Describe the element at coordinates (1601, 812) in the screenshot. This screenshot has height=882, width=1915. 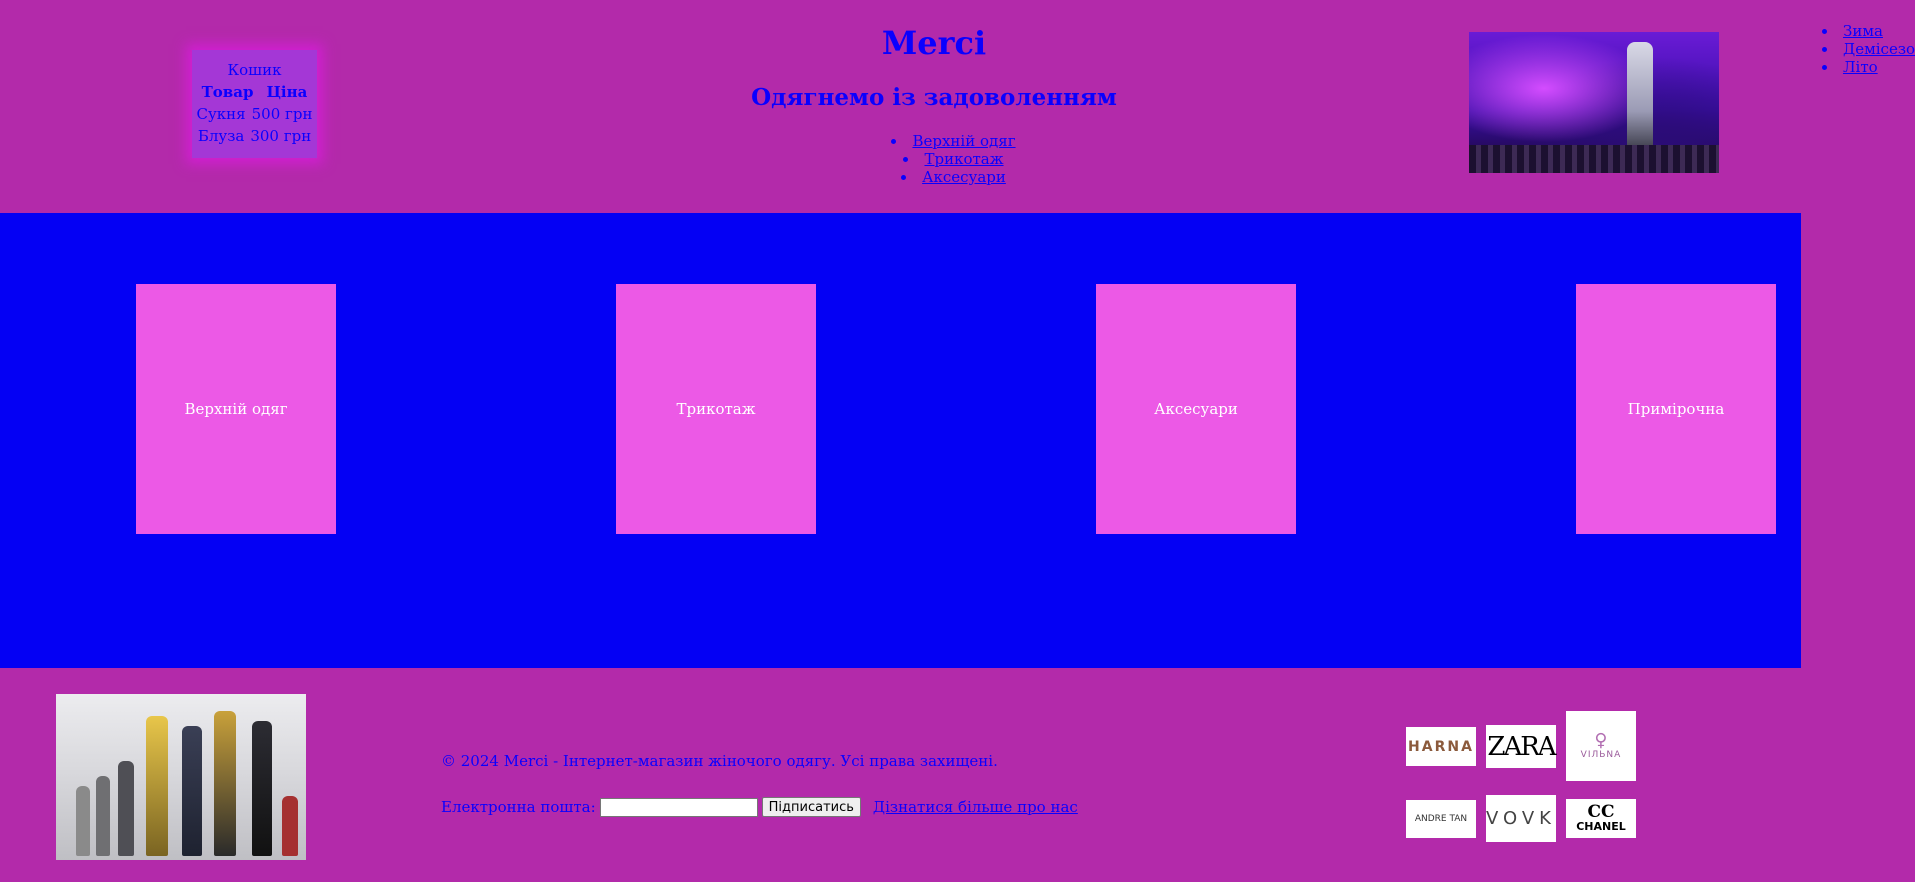
I see `chanel-cc-icon: CC` at that location.